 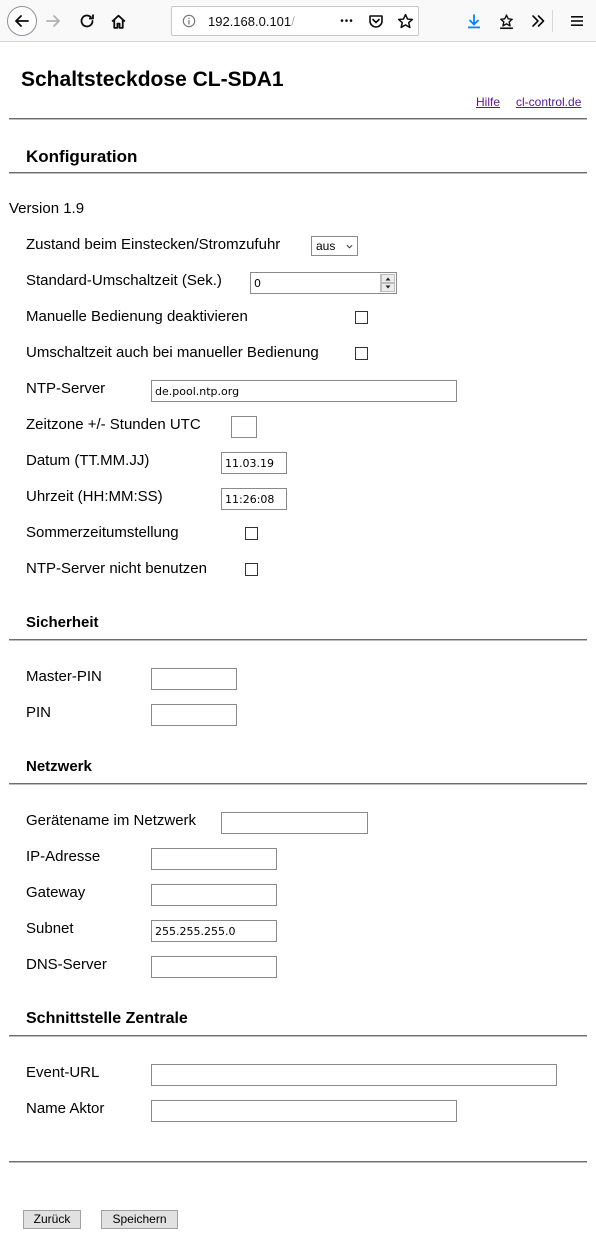 What do you see at coordinates (214, 895) in the screenshot?
I see `gateway-input` at bounding box center [214, 895].